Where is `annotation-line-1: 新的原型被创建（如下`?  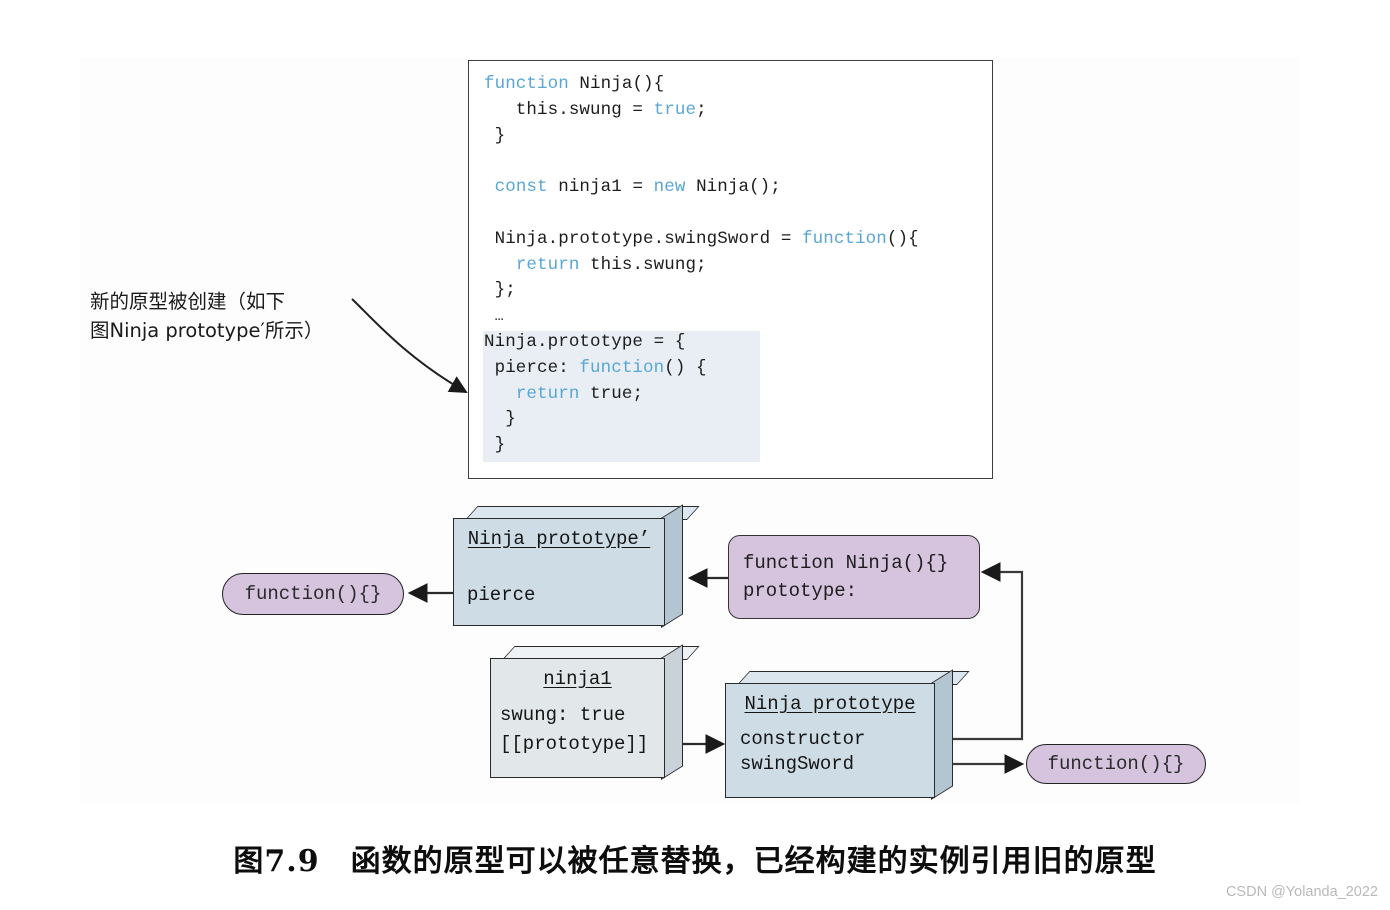
annotation-line-1: 新的原型被创建（如下 is located at coordinates (188, 301).